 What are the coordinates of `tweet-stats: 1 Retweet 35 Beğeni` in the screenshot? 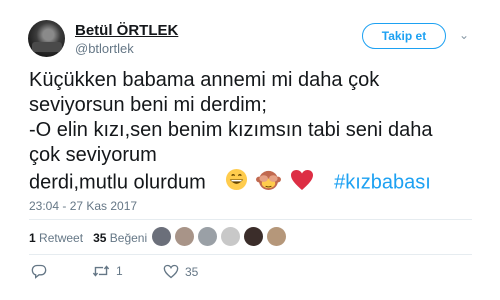 It's located at (88, 238).